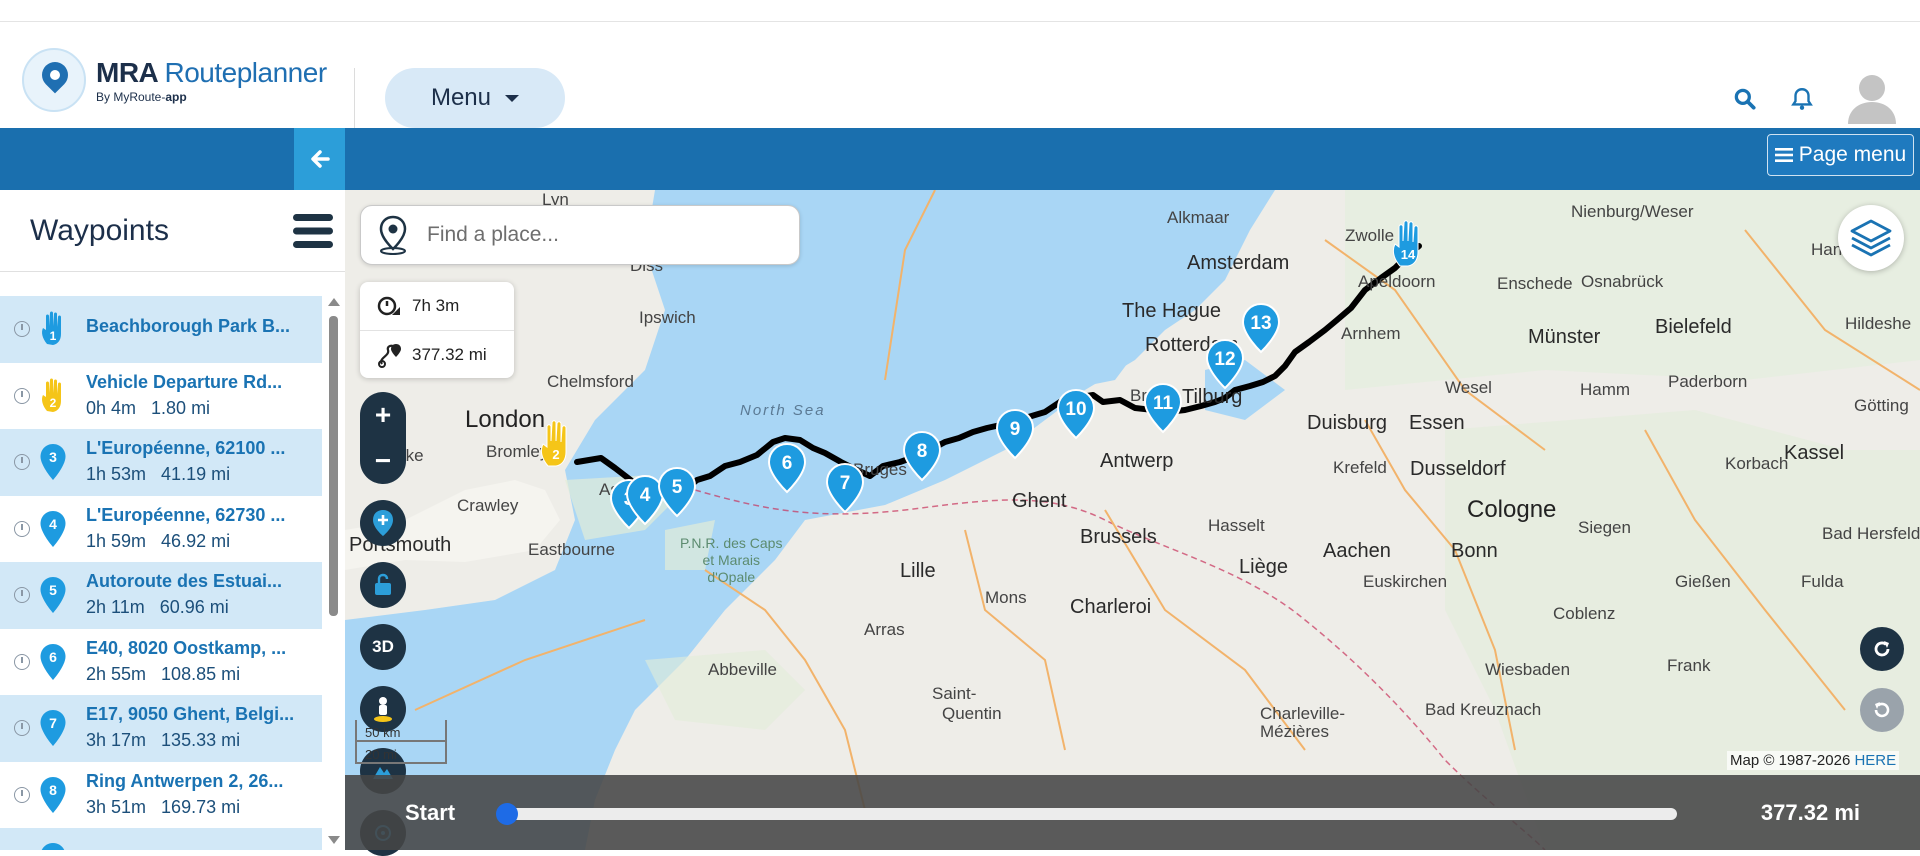  I want to click on map-label-munster: Münster, so click(1564, 337).